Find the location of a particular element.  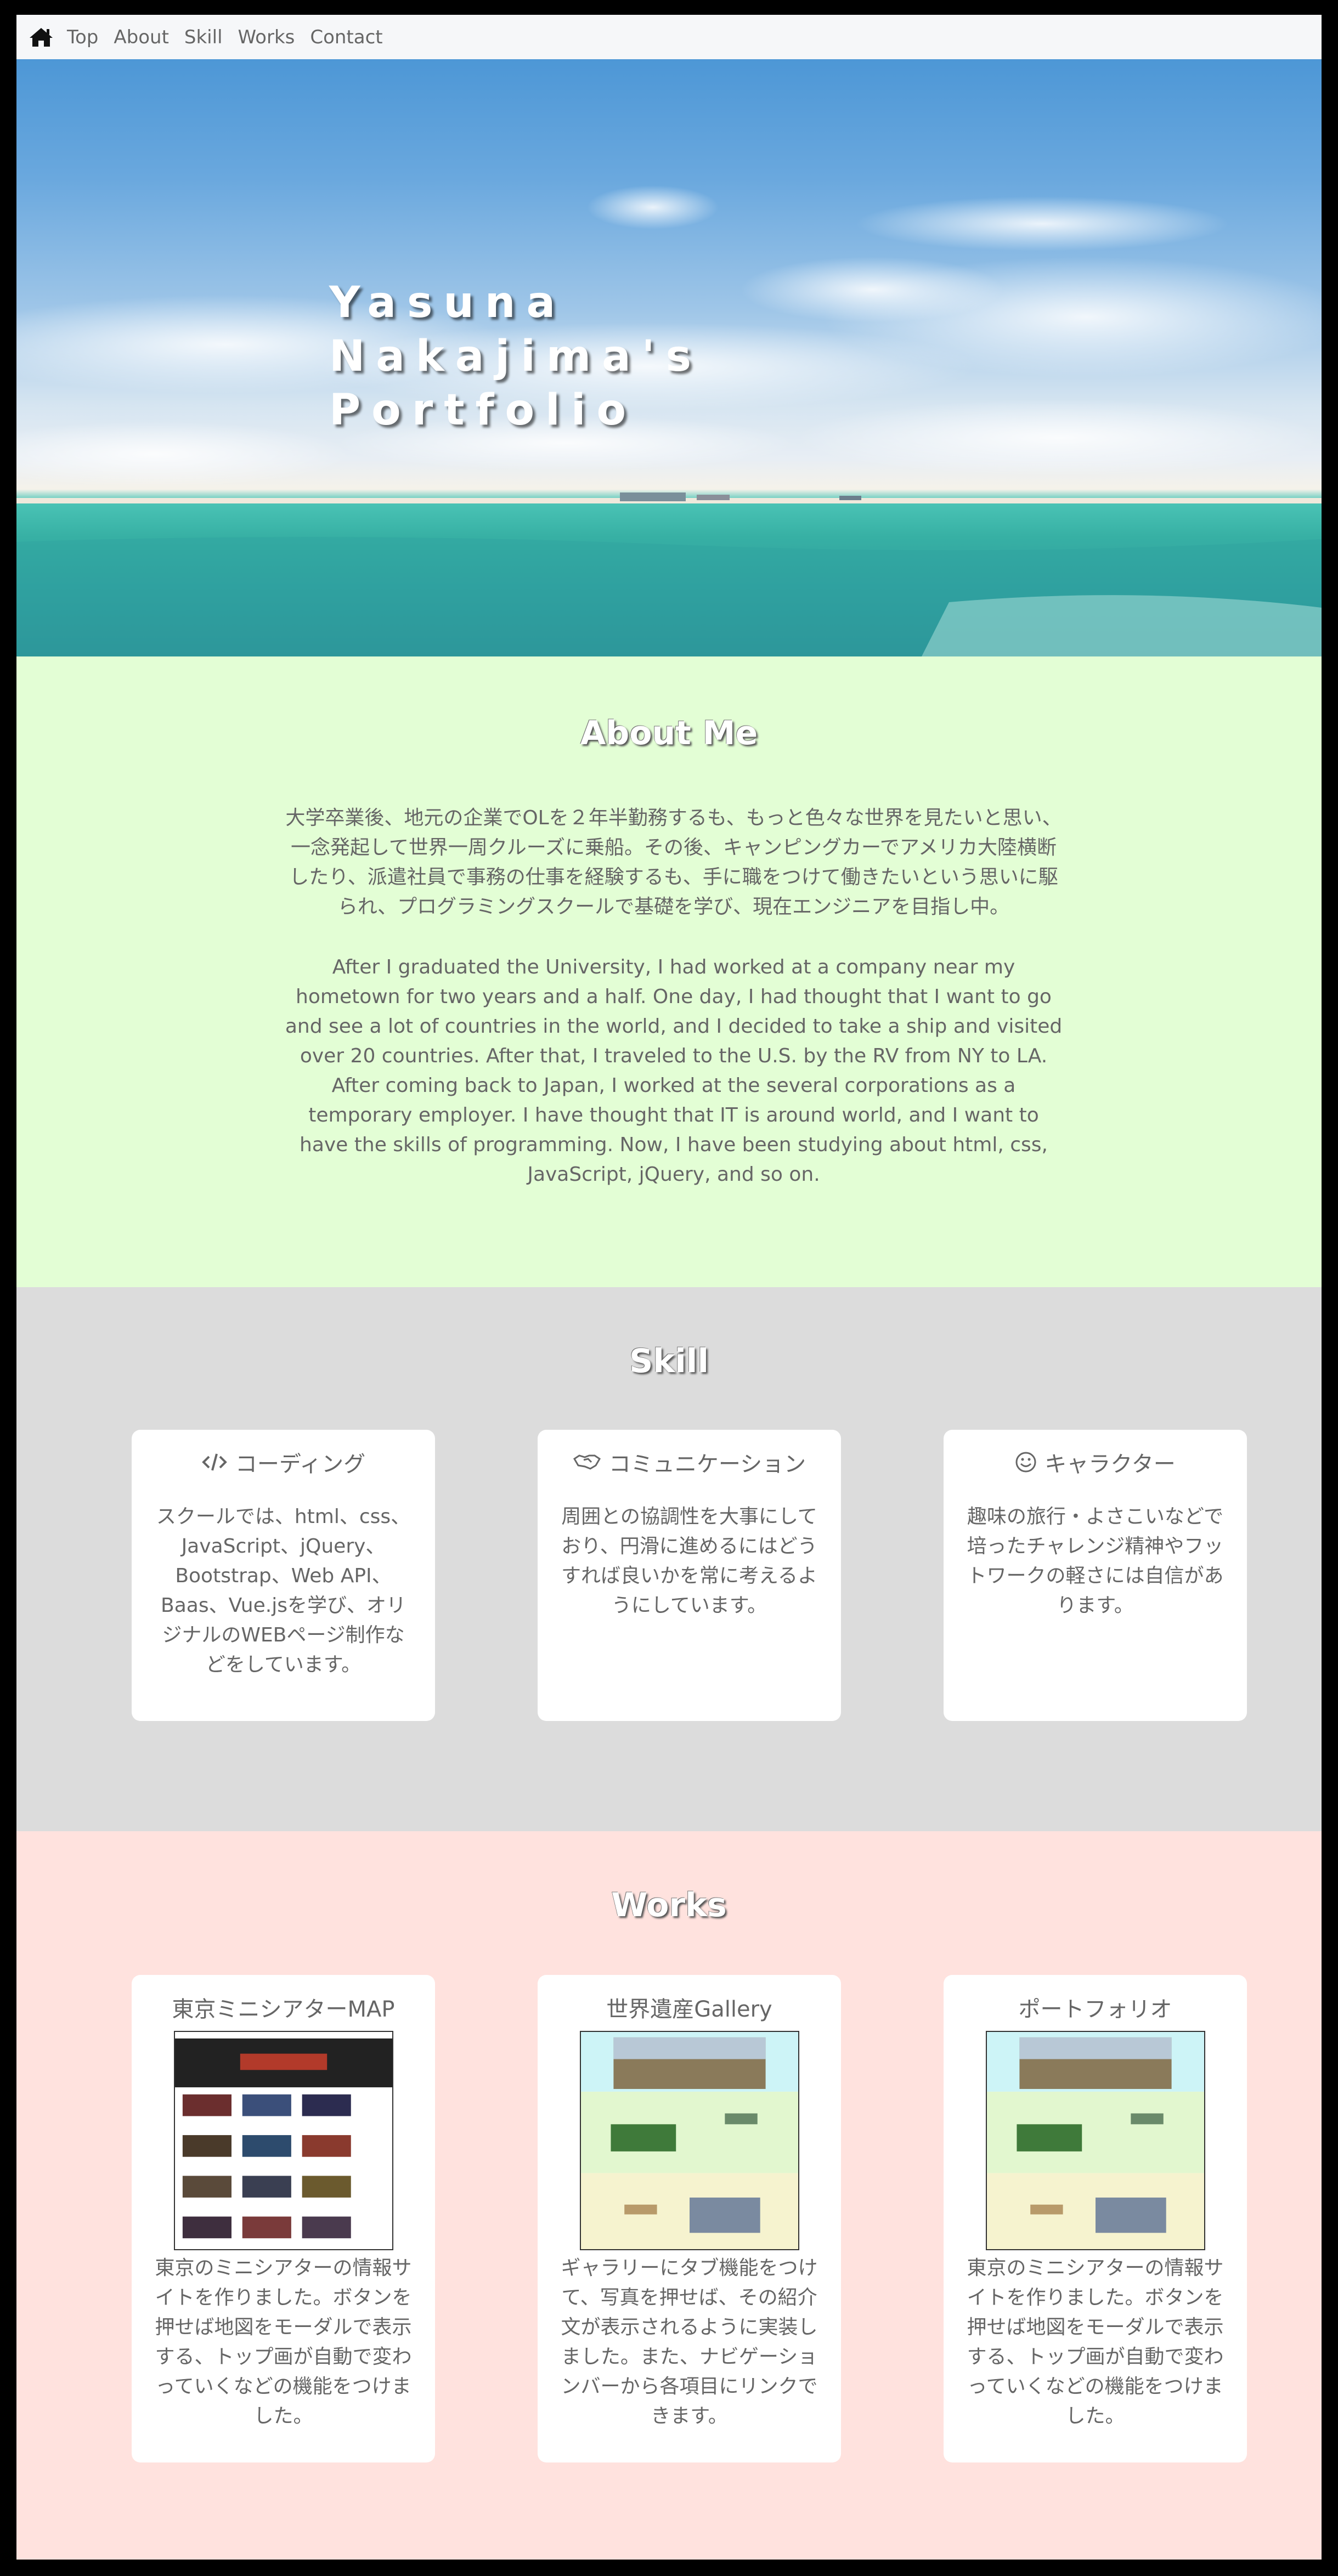

hero-title-line1: Yasuna Nakajima's is located at coordinates (516, 330).